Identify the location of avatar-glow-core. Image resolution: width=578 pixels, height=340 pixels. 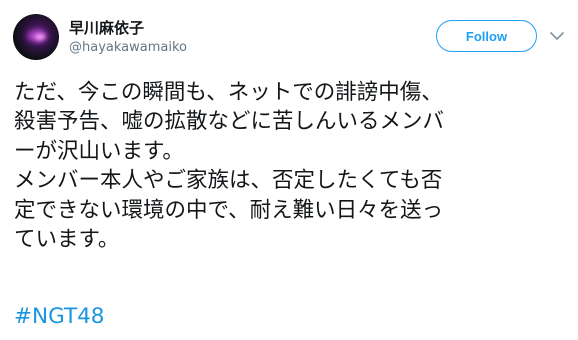
(40, 37).